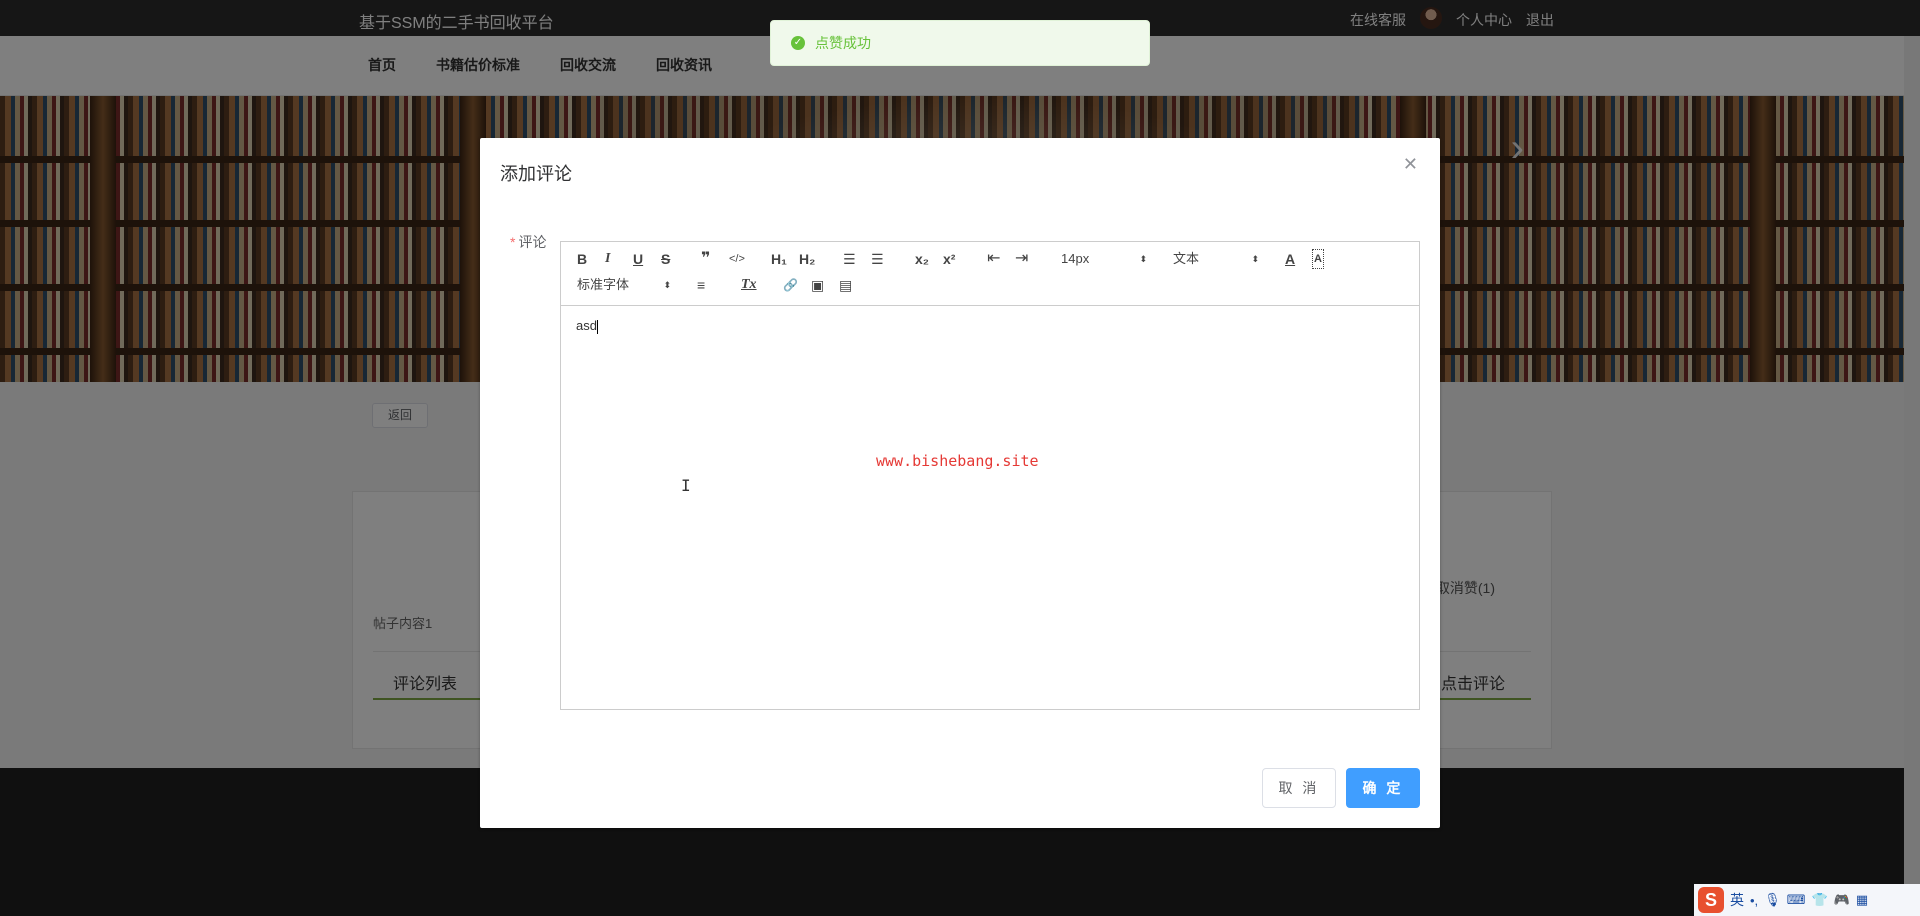  What do you see at coordinates (798, 43) in the screenshot?
I see `check-icon: ✓` at bounding box center [798, 43].